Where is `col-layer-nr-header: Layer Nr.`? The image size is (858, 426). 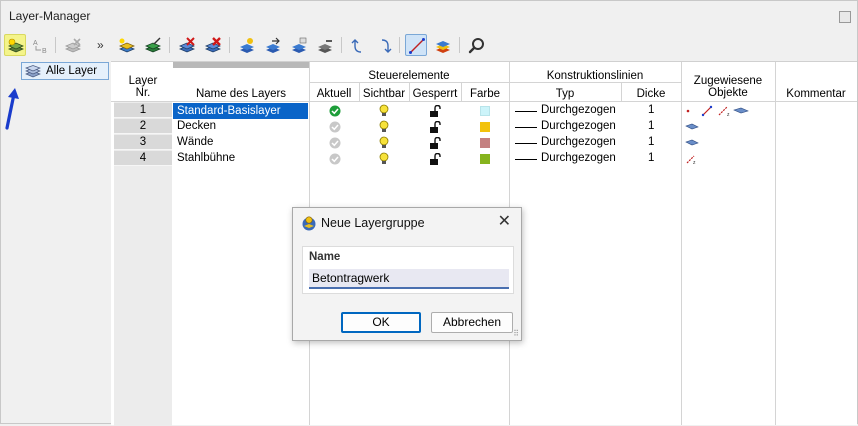 col-layer-nr-header: Layer Nr. is located at coordinates (143, 87).